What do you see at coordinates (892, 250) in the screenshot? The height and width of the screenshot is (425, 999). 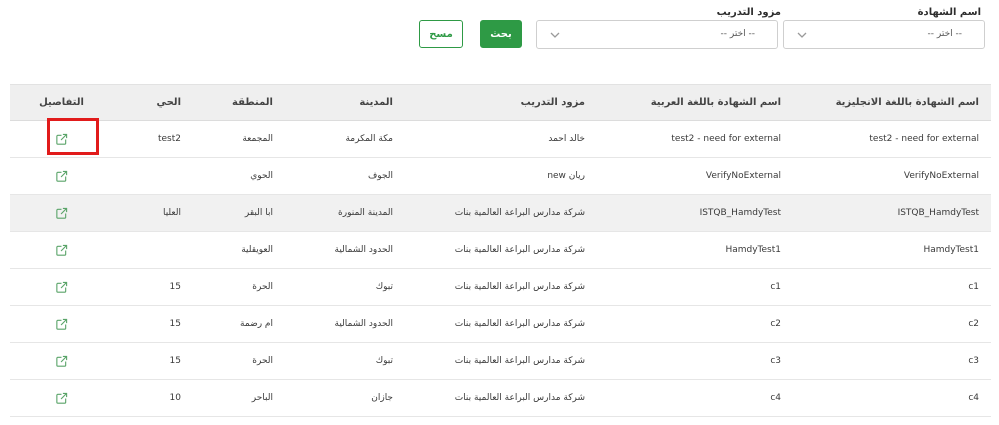 I see `cell-name-en: HamdyTest1` at bounding box center [892, 250].